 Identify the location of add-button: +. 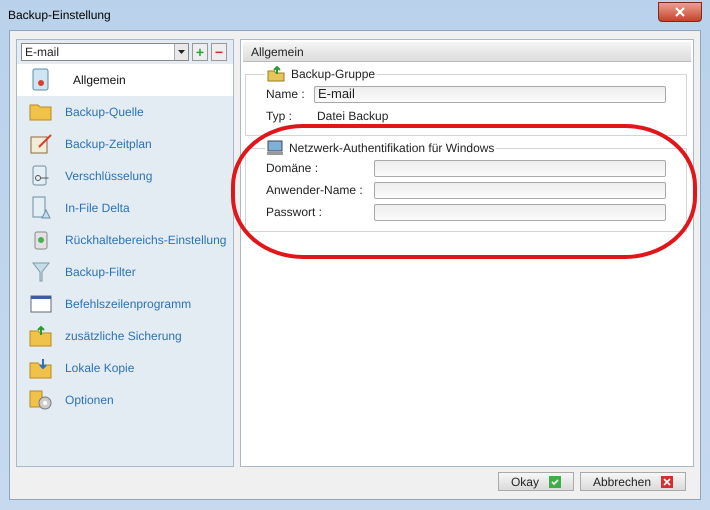
(200, 52).